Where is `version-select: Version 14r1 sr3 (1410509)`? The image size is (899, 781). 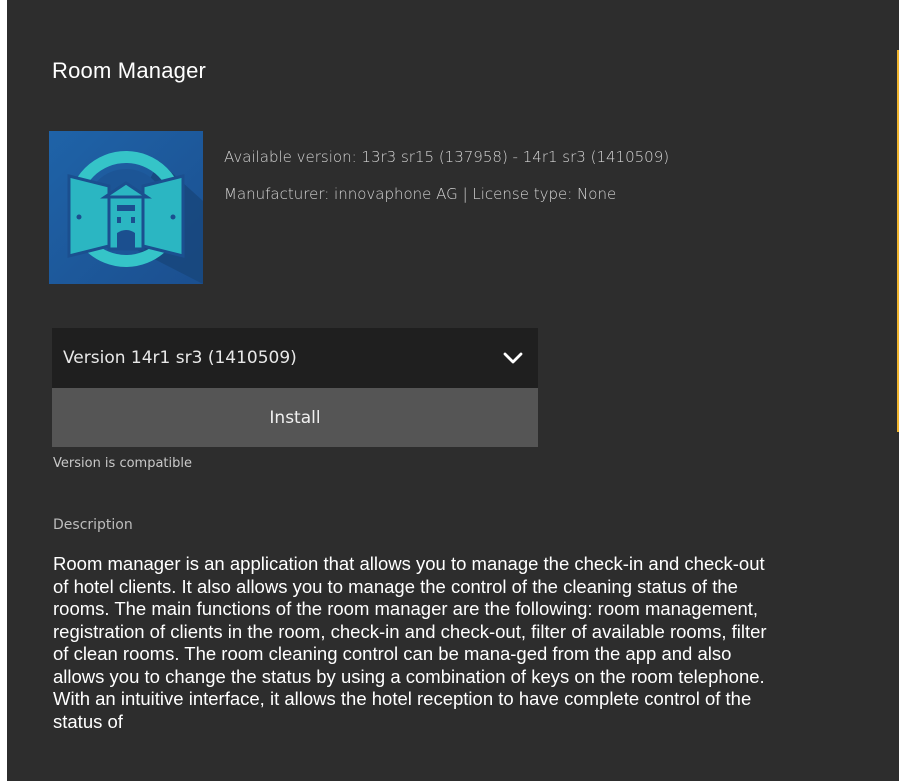
version-select: Version 14r1 sr3 (1410509) is located at coordinates (295, 358).